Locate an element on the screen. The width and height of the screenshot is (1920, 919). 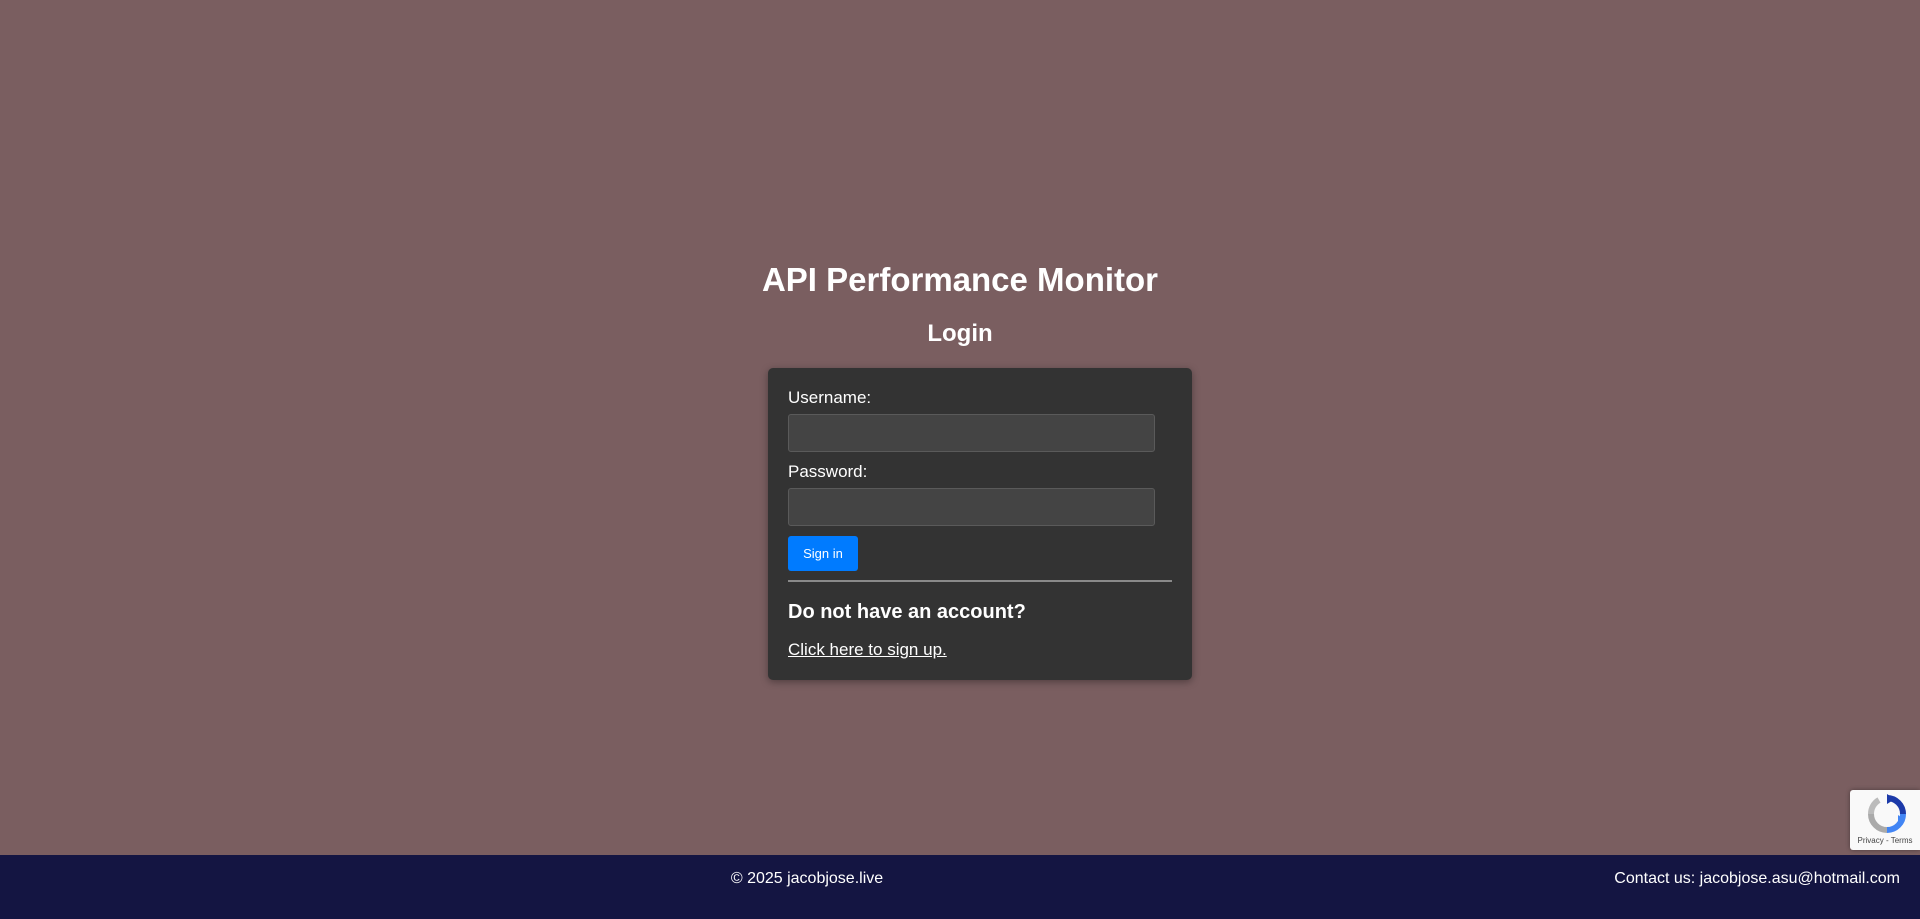
password-label: Password: is located at coordinates (828, 471).